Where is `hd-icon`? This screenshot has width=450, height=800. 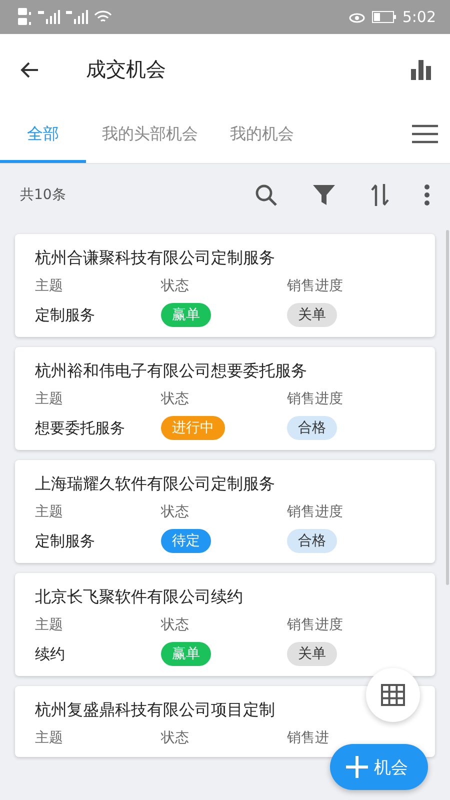
hd-icon is located at coordinates (25, 17).